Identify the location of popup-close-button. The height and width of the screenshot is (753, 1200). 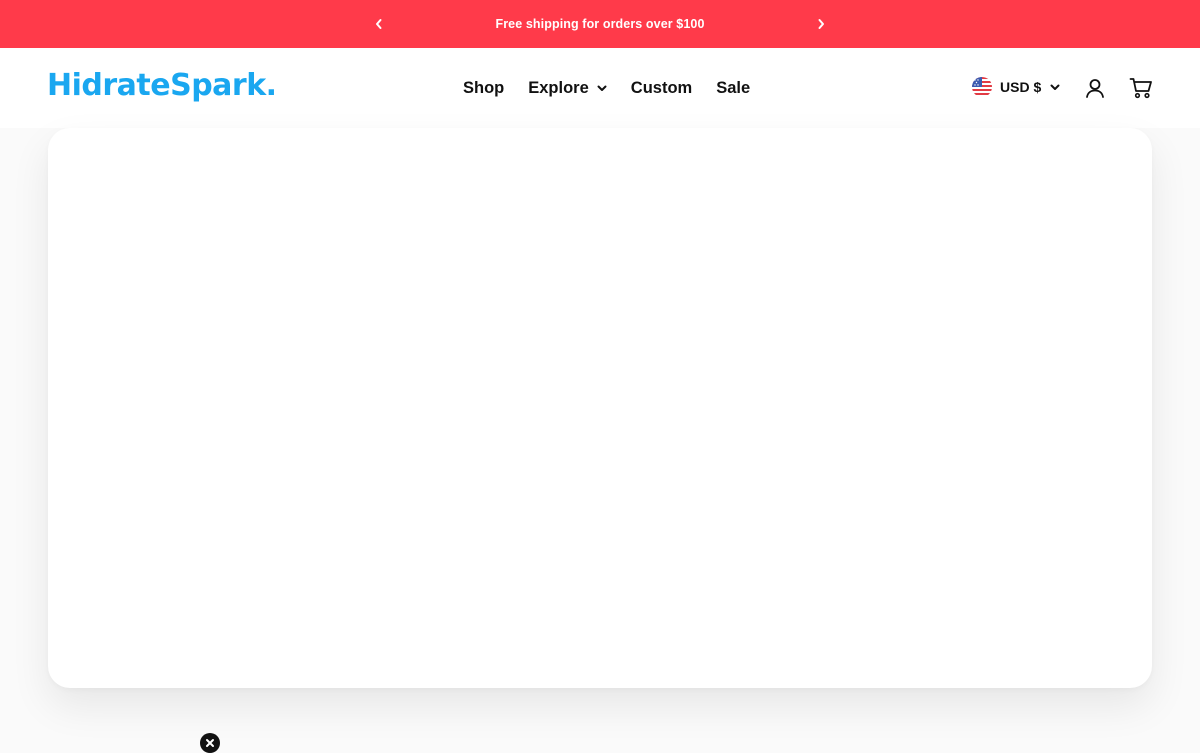
(210, 743).